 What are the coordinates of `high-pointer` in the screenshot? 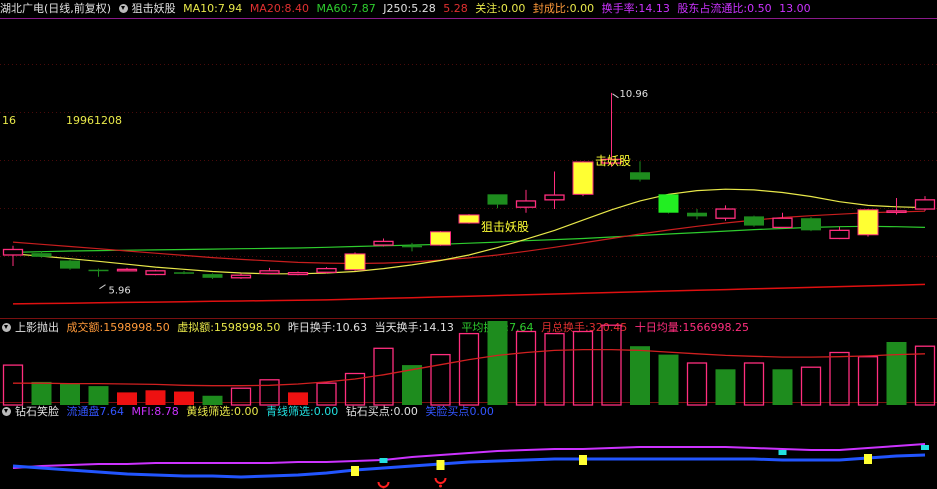 It's located at (615, 96).